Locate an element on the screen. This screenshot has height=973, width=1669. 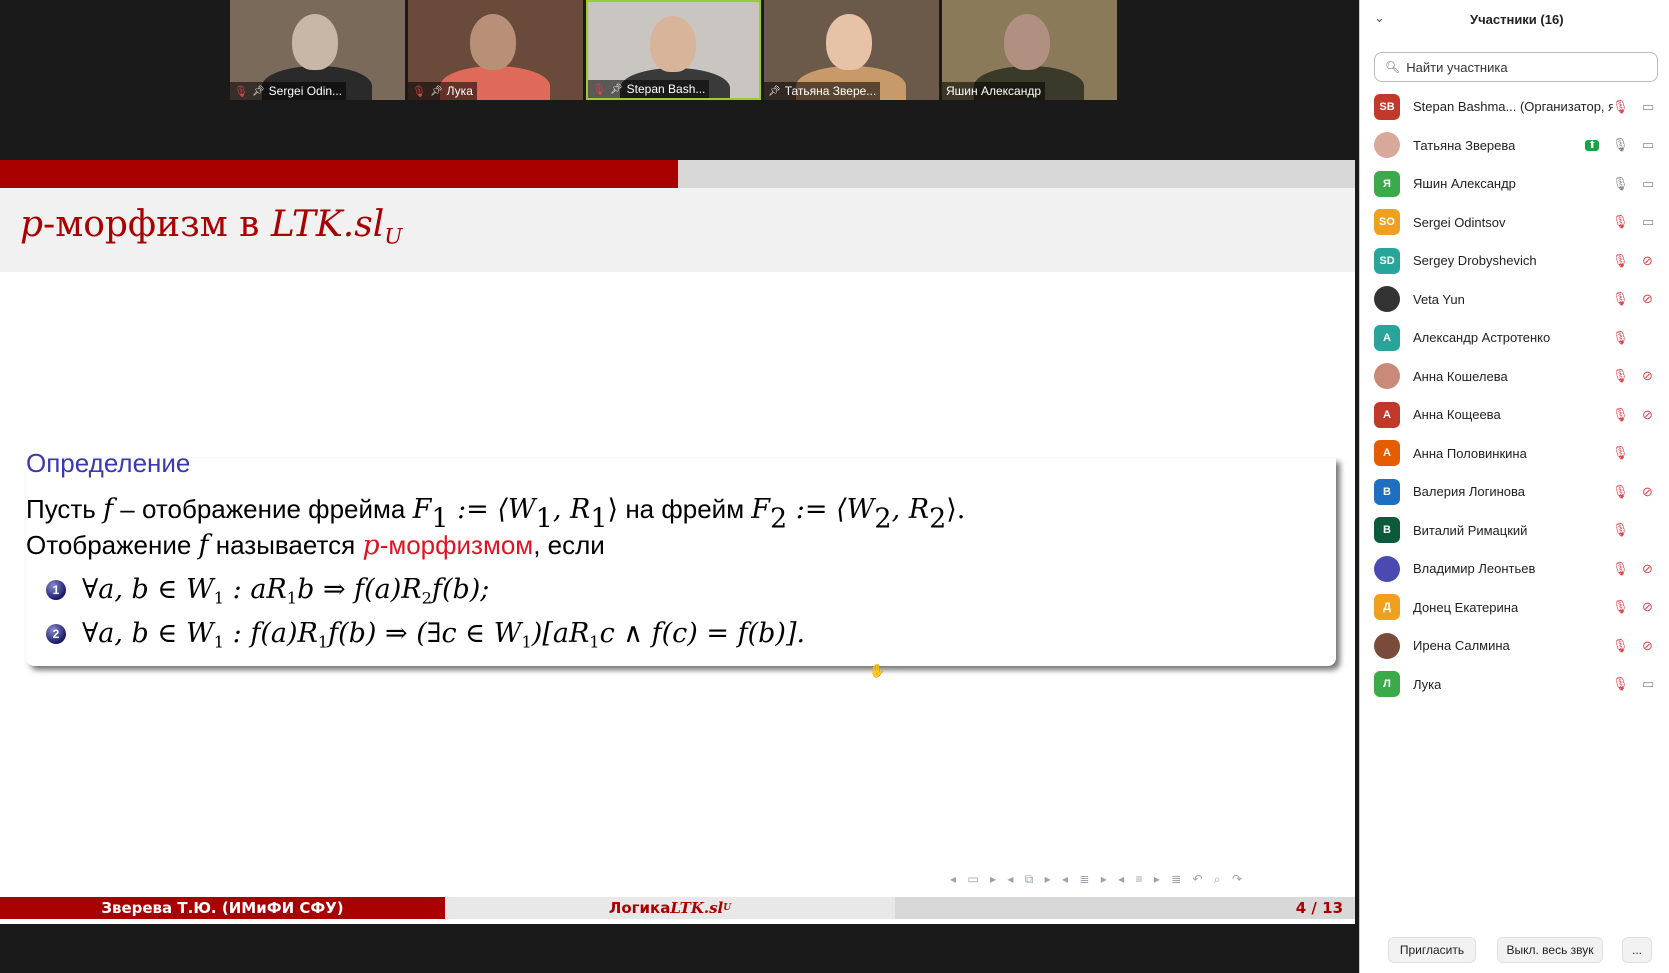
participant-row: Я Яшин Александр 🎙︎ ▭ is located at coordinates (1514, 183).